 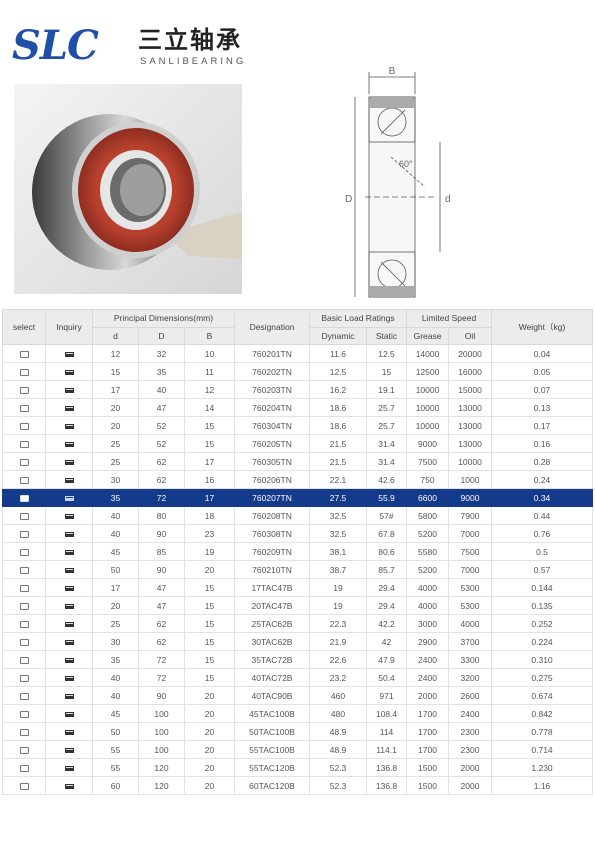 I want to click on header-B: B, so click(x=209, y=335).